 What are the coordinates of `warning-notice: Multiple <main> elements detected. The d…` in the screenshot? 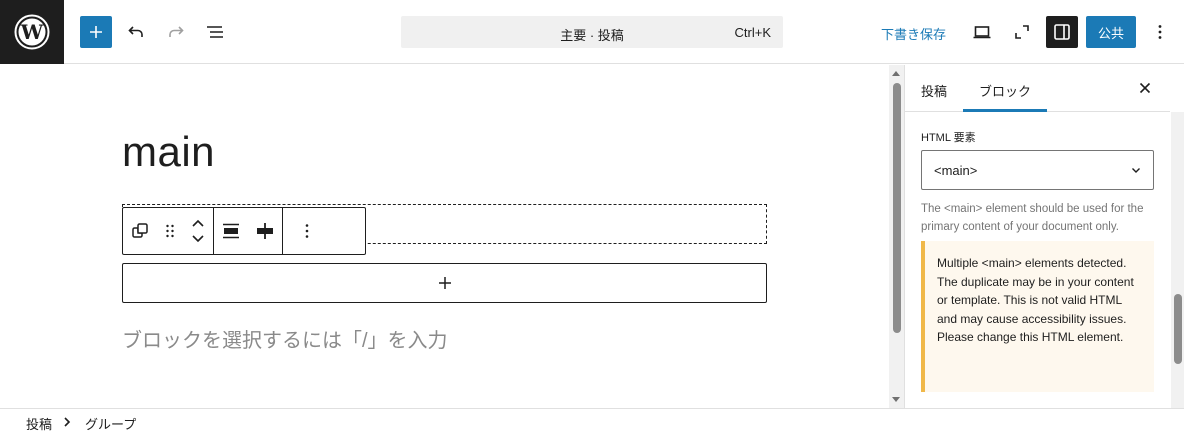 It's located at (1037, 316).